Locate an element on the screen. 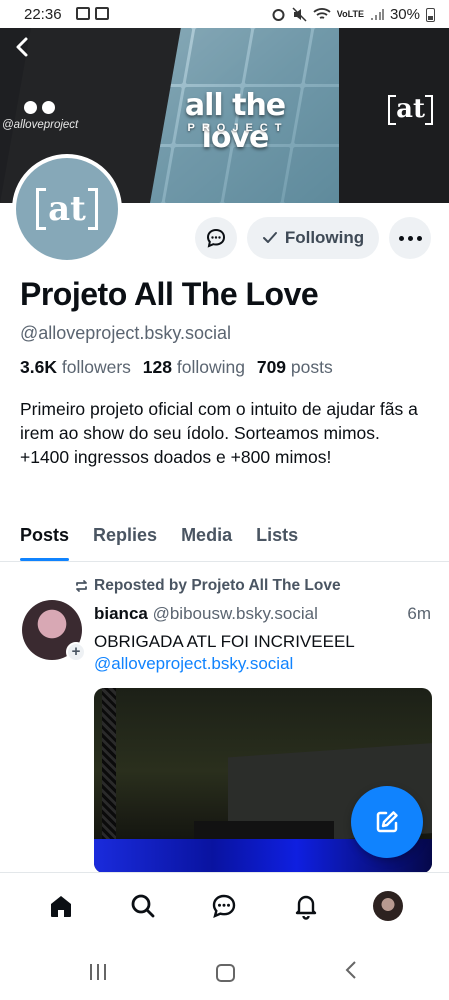  followers-count: 3.6K is located at coordinates (38, 367).